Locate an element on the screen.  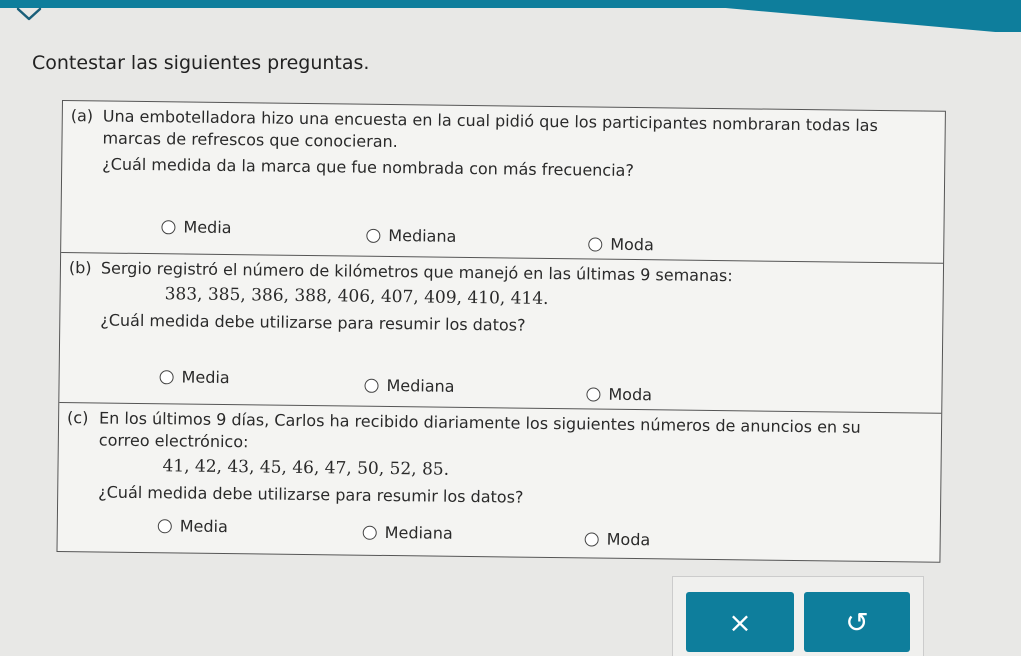
question-letter: (c) is located at coordinates (78, 418).